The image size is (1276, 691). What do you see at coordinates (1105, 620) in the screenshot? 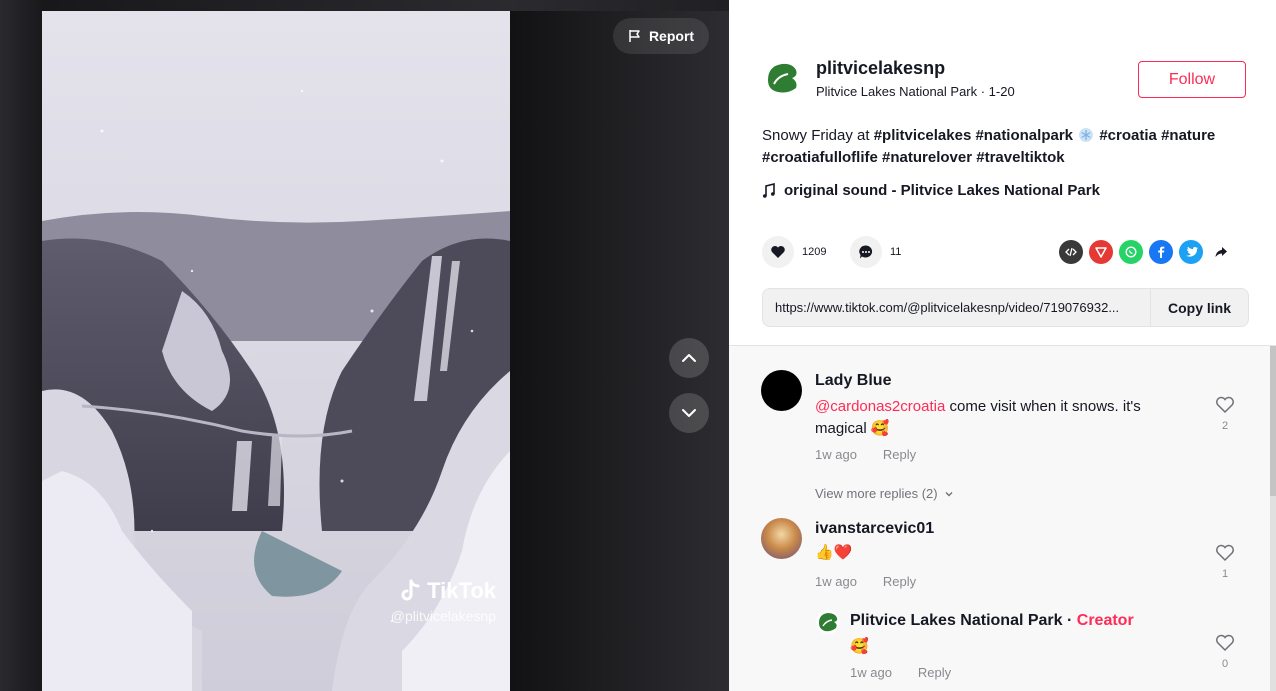
I see `creator-badge: Creator` at bounding box center [1105, 620].